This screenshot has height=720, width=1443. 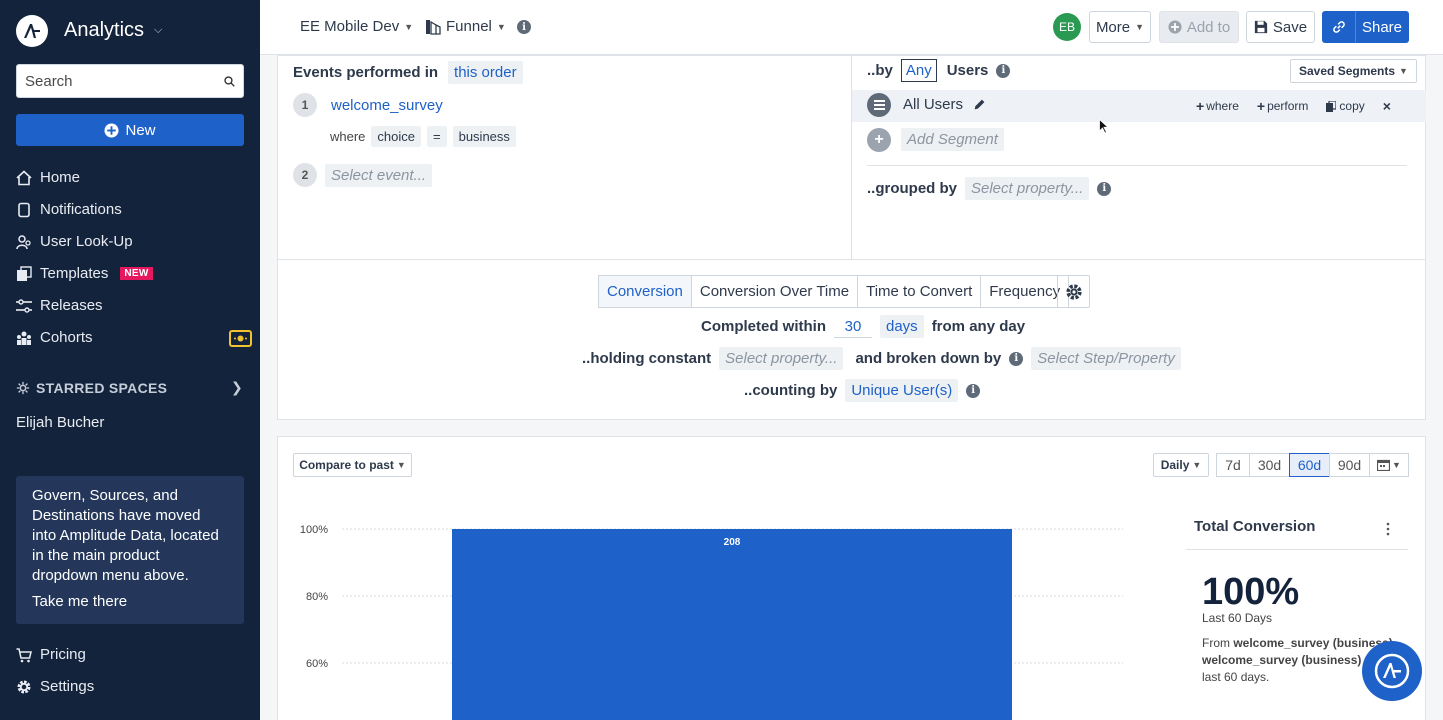 I want to click on range-60d: 60d, so click(x=1309, y=465).